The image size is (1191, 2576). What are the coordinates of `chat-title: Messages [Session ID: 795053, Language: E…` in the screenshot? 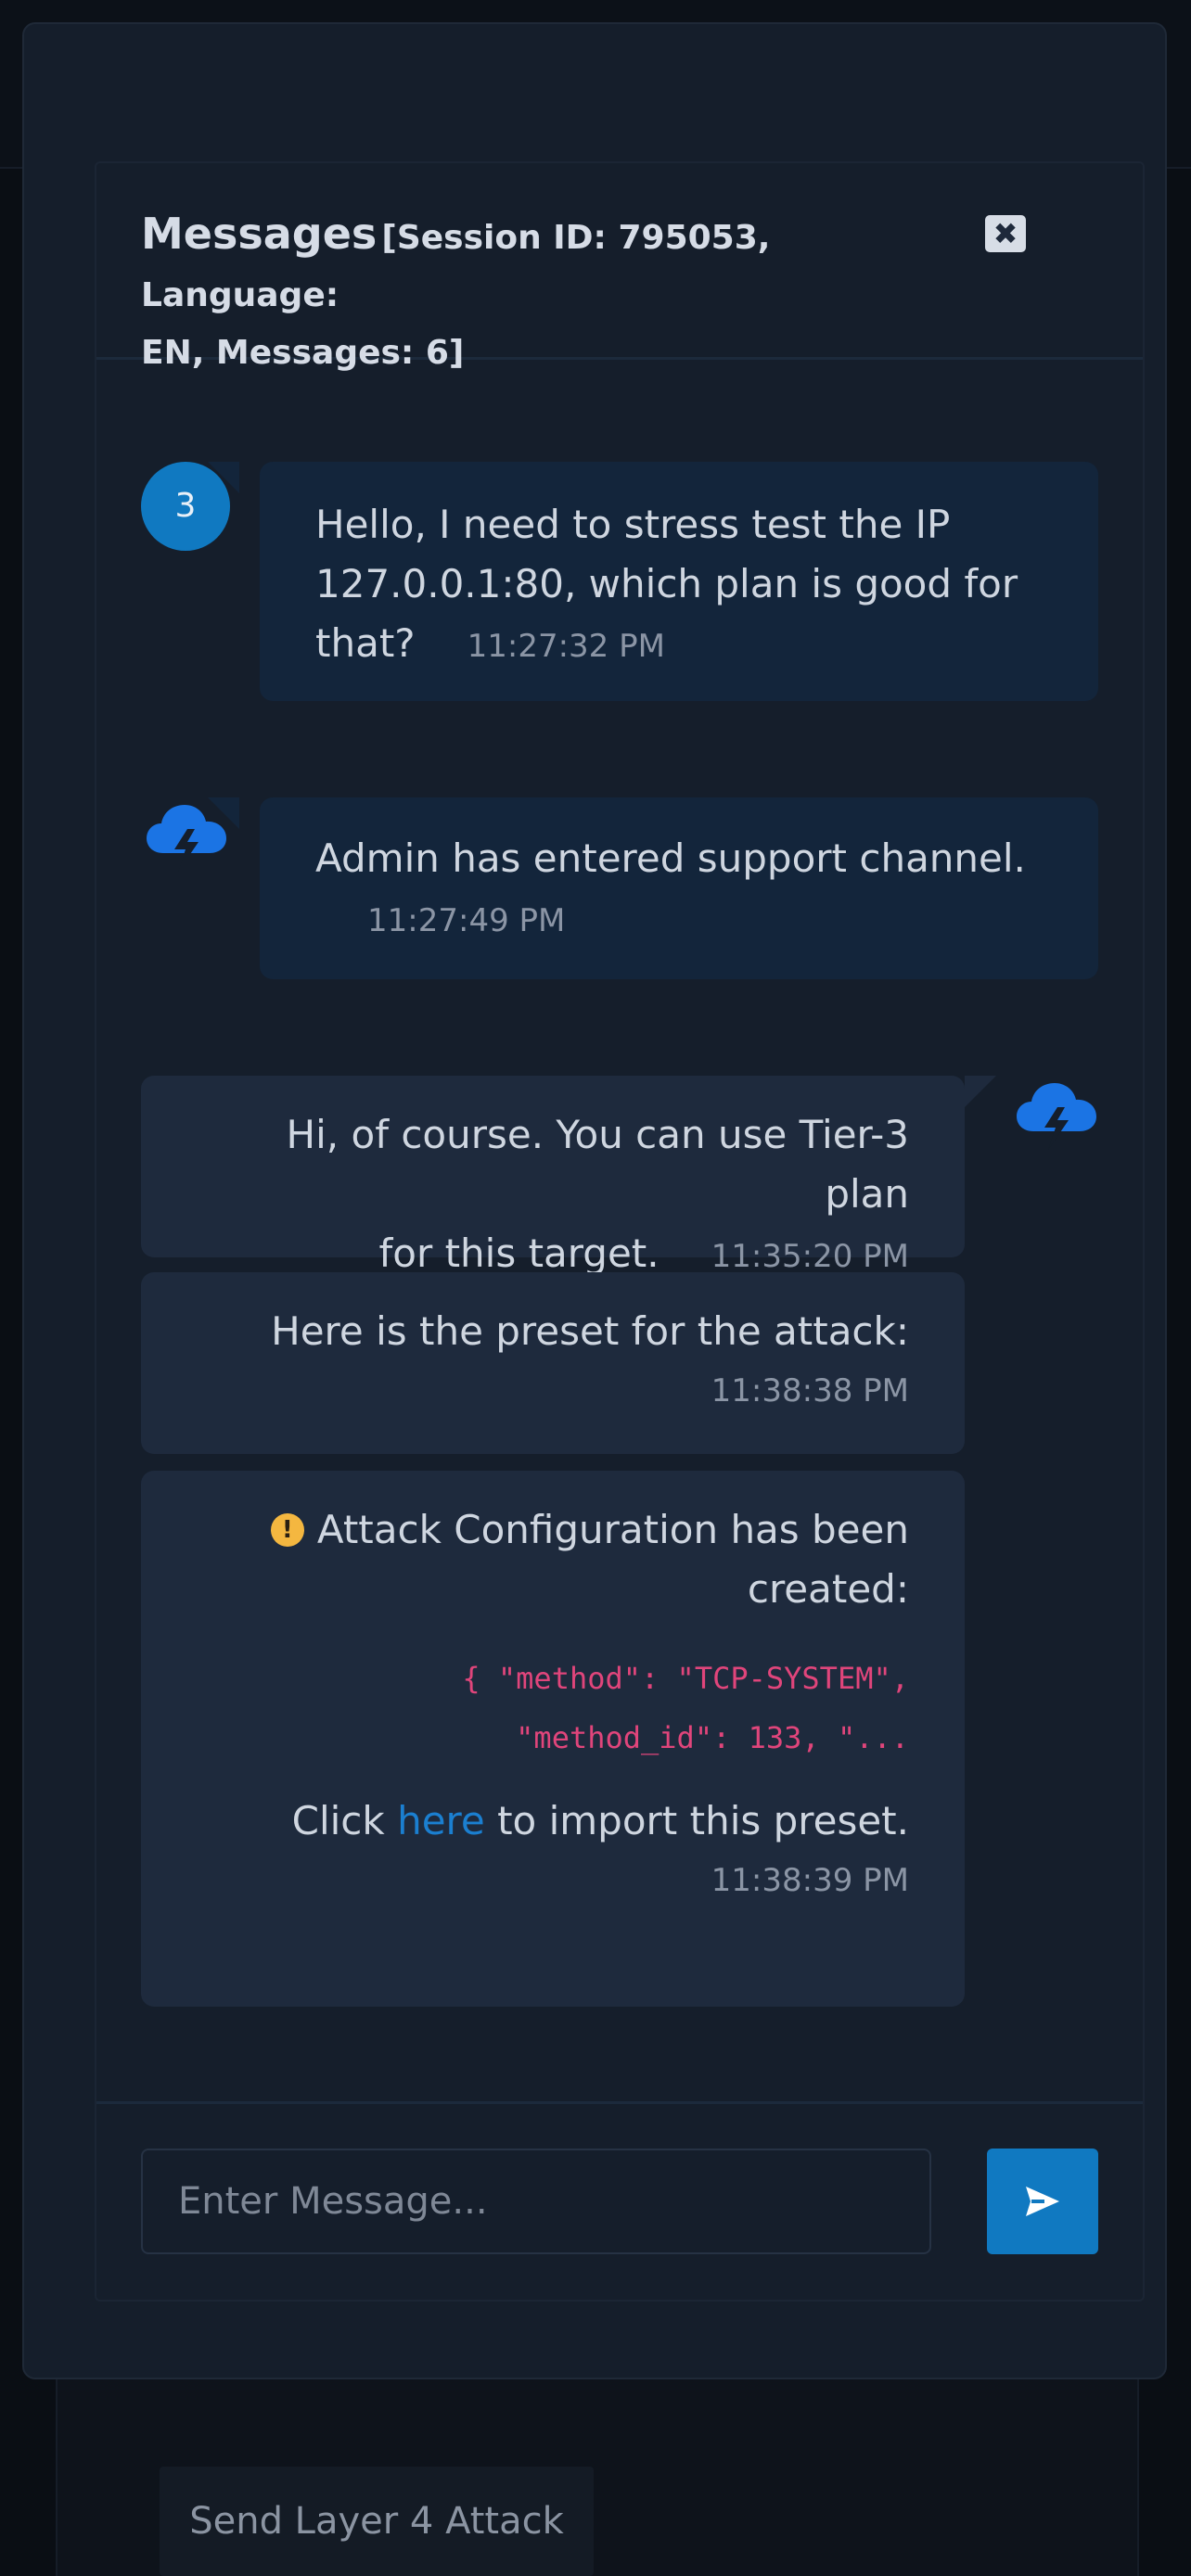 It's located at (558, 296).